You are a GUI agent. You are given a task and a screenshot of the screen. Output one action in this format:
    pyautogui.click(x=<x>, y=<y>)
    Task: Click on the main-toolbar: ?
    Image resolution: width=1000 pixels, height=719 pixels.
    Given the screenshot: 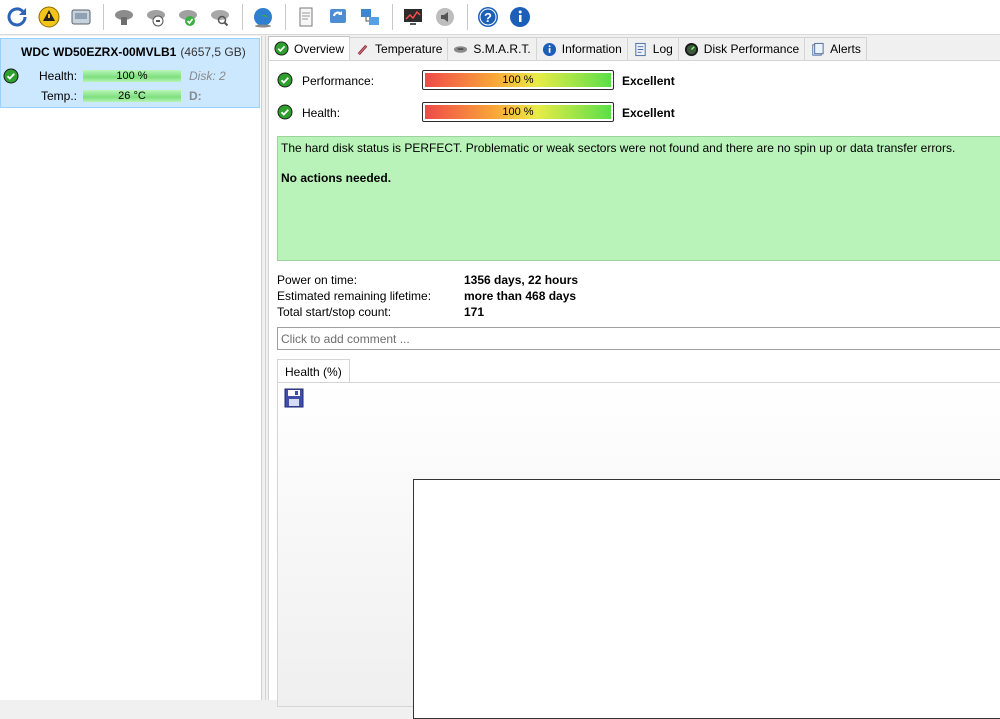 What is the action you would take?
    pyautogui.click(x=500, y=17)
    